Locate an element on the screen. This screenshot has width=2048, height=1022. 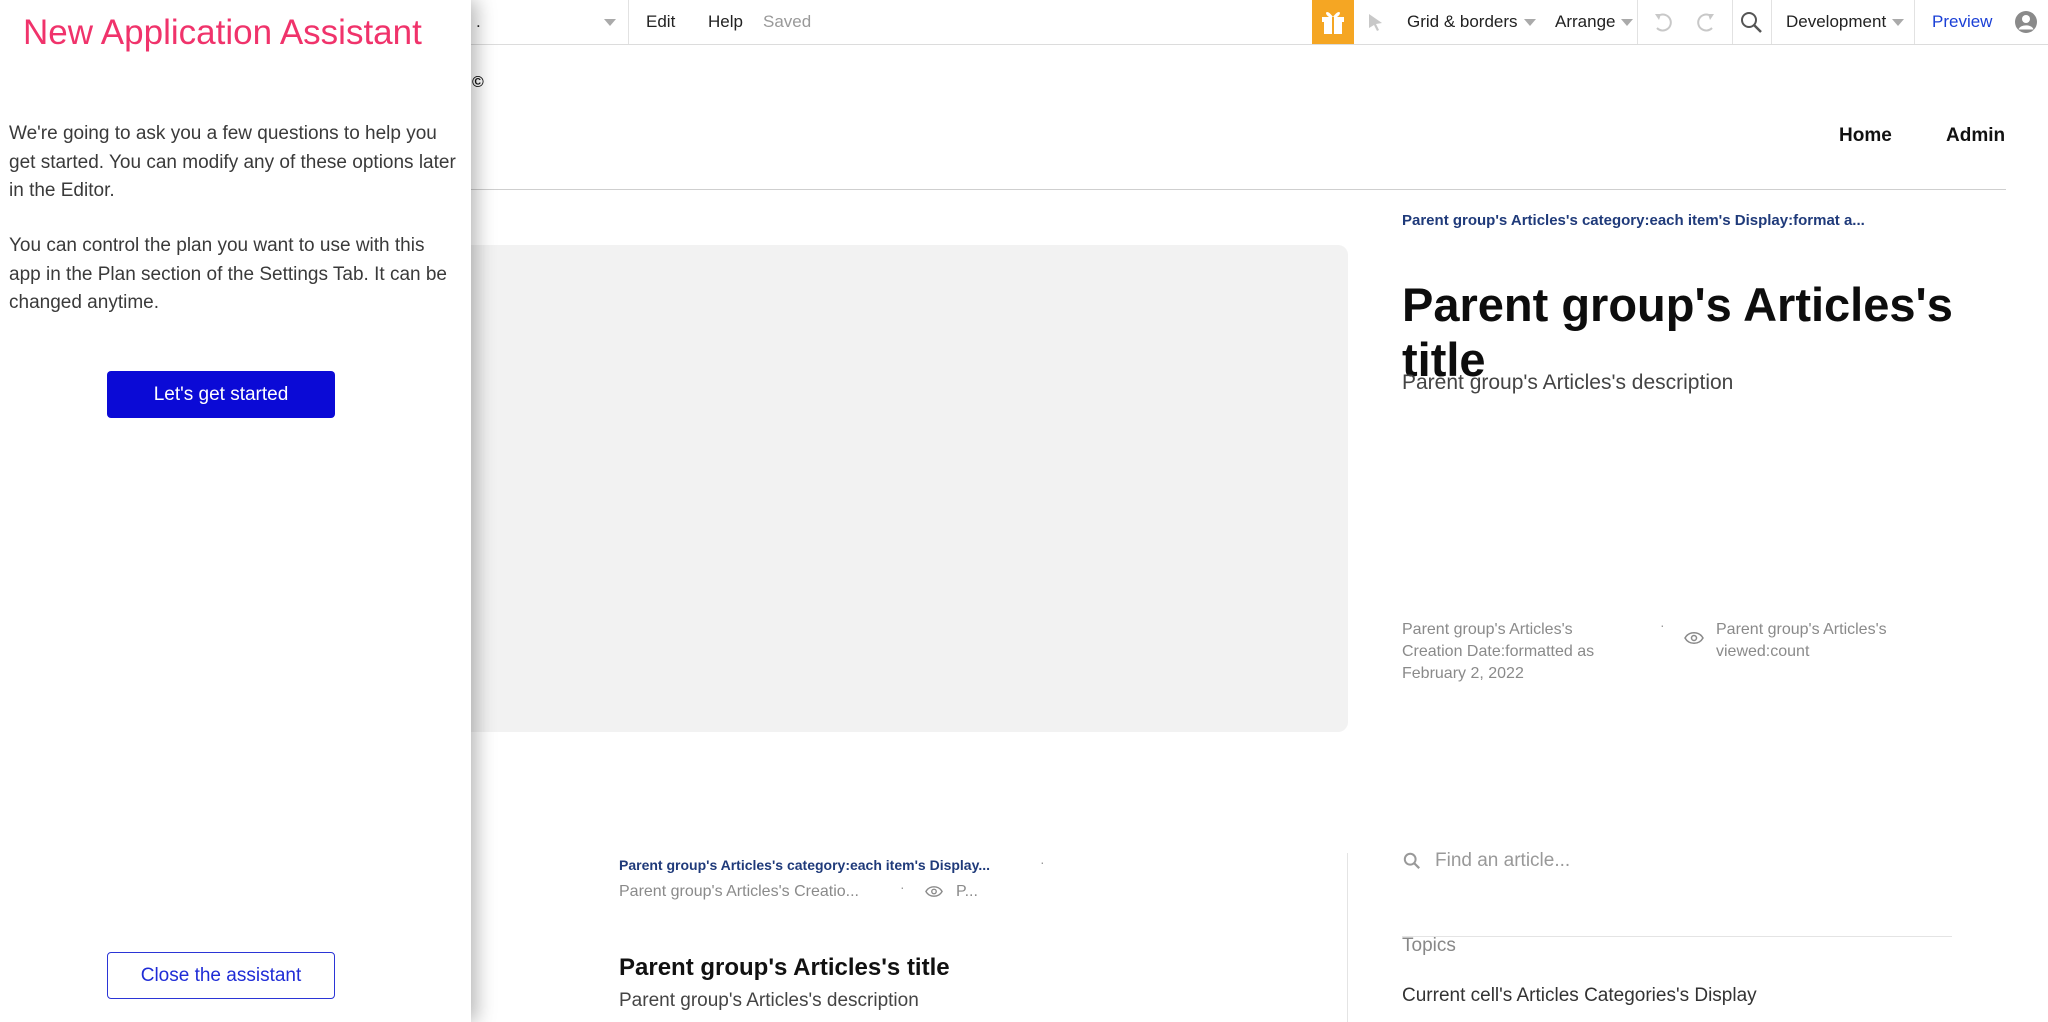
pointer-icon is located at coordinates (1376, 22).